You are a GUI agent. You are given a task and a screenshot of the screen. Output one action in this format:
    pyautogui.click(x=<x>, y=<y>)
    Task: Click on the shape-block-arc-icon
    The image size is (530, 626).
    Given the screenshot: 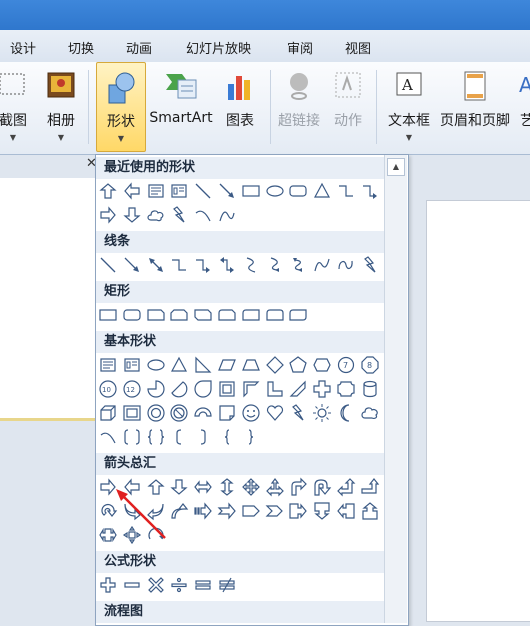 What is the action you would take?
    pyautogui.click(x=203, y=413)
    